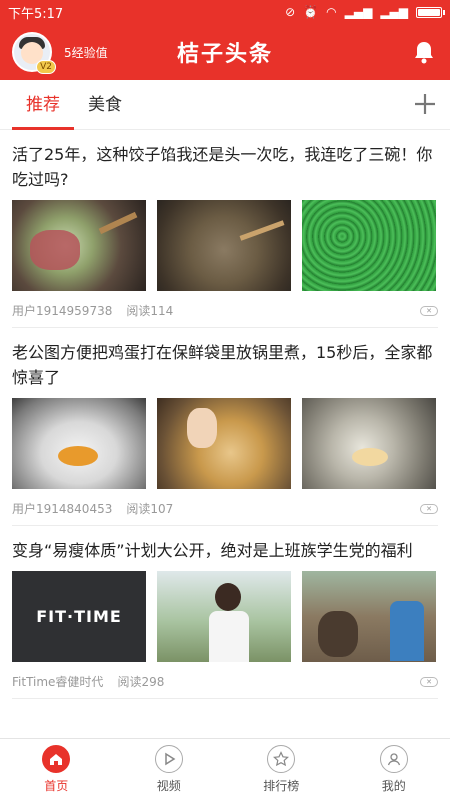  What do you see at coordinates (150, 509) in the screenshot?
I see `article-reads: 阅读107` at bounding box center [150, 509].